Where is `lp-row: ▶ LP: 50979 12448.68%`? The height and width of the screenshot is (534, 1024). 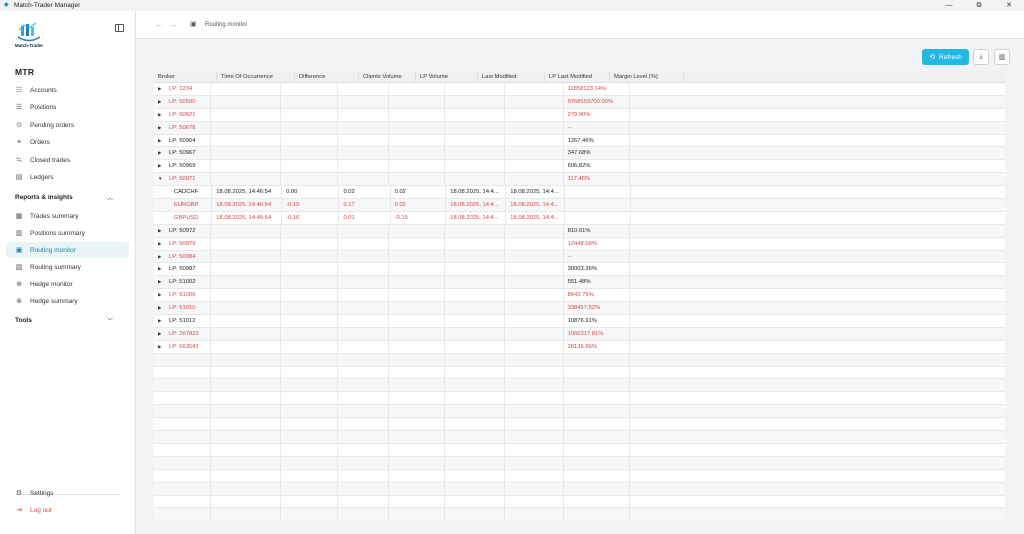
lp-row: ▶ LP: 50979 12448.68% is located at coordinates (579, 244).